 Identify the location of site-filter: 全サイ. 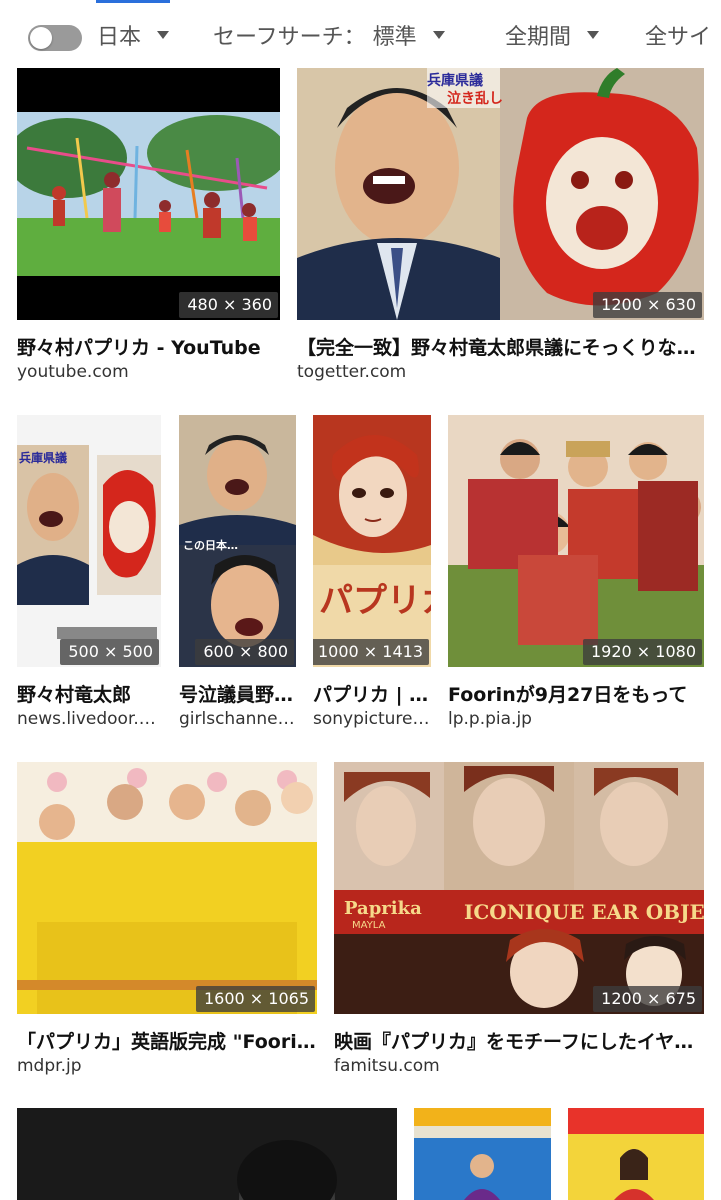
(678, 35).